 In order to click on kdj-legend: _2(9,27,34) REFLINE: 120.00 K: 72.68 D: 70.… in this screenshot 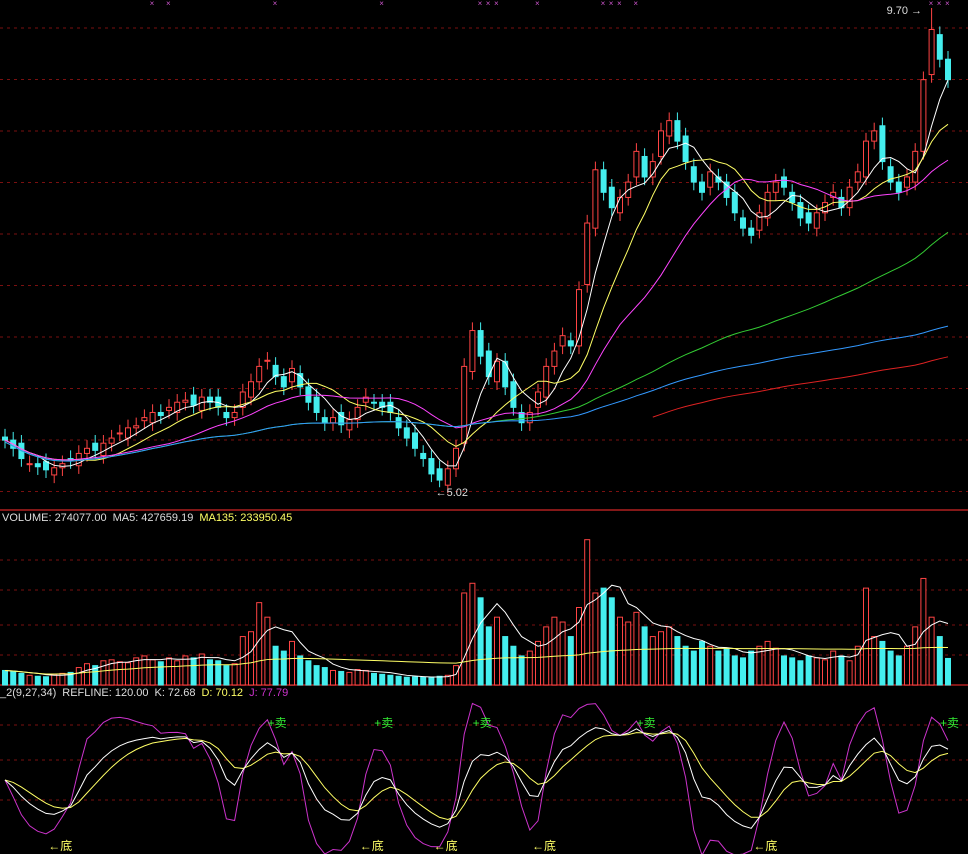, I will do `click(147, 693)`.